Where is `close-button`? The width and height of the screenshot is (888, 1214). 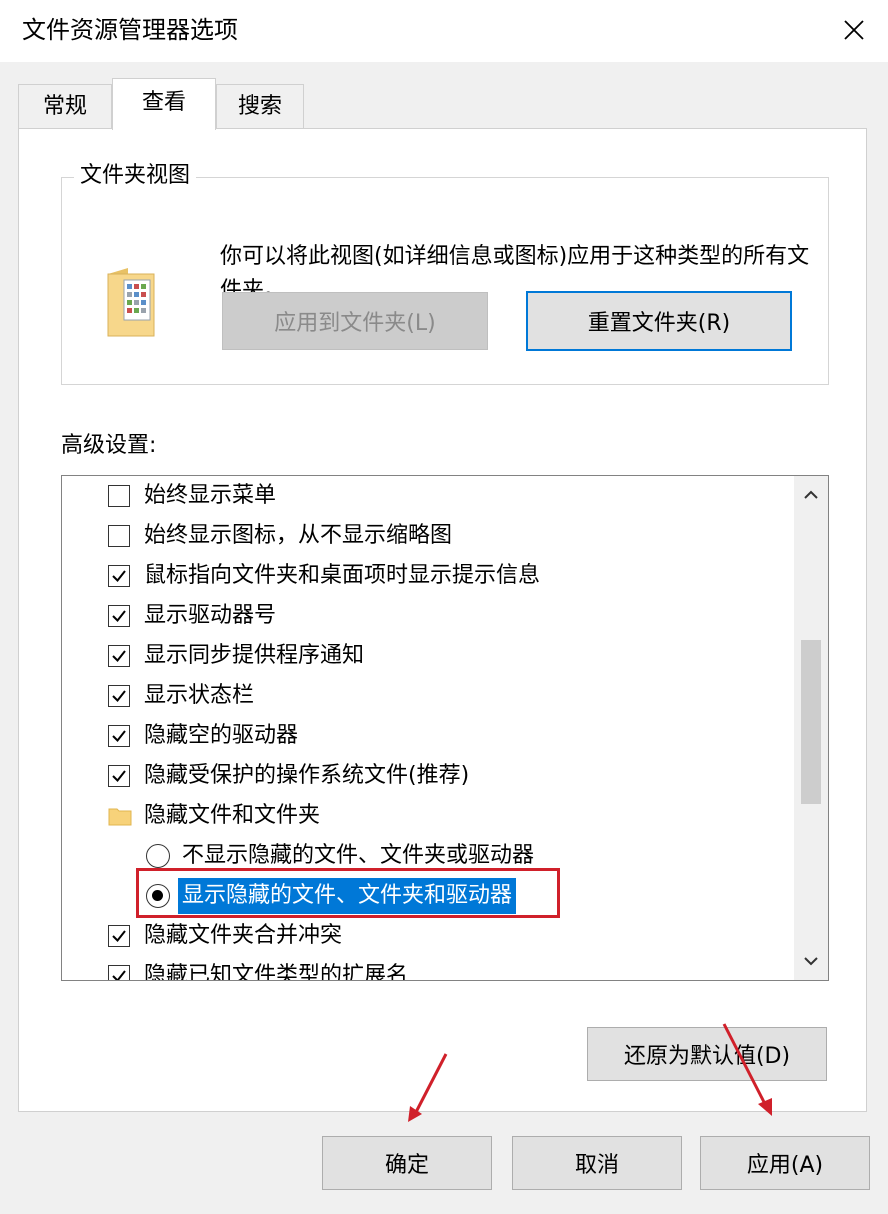 close-button is located at coordinates (854, 30).